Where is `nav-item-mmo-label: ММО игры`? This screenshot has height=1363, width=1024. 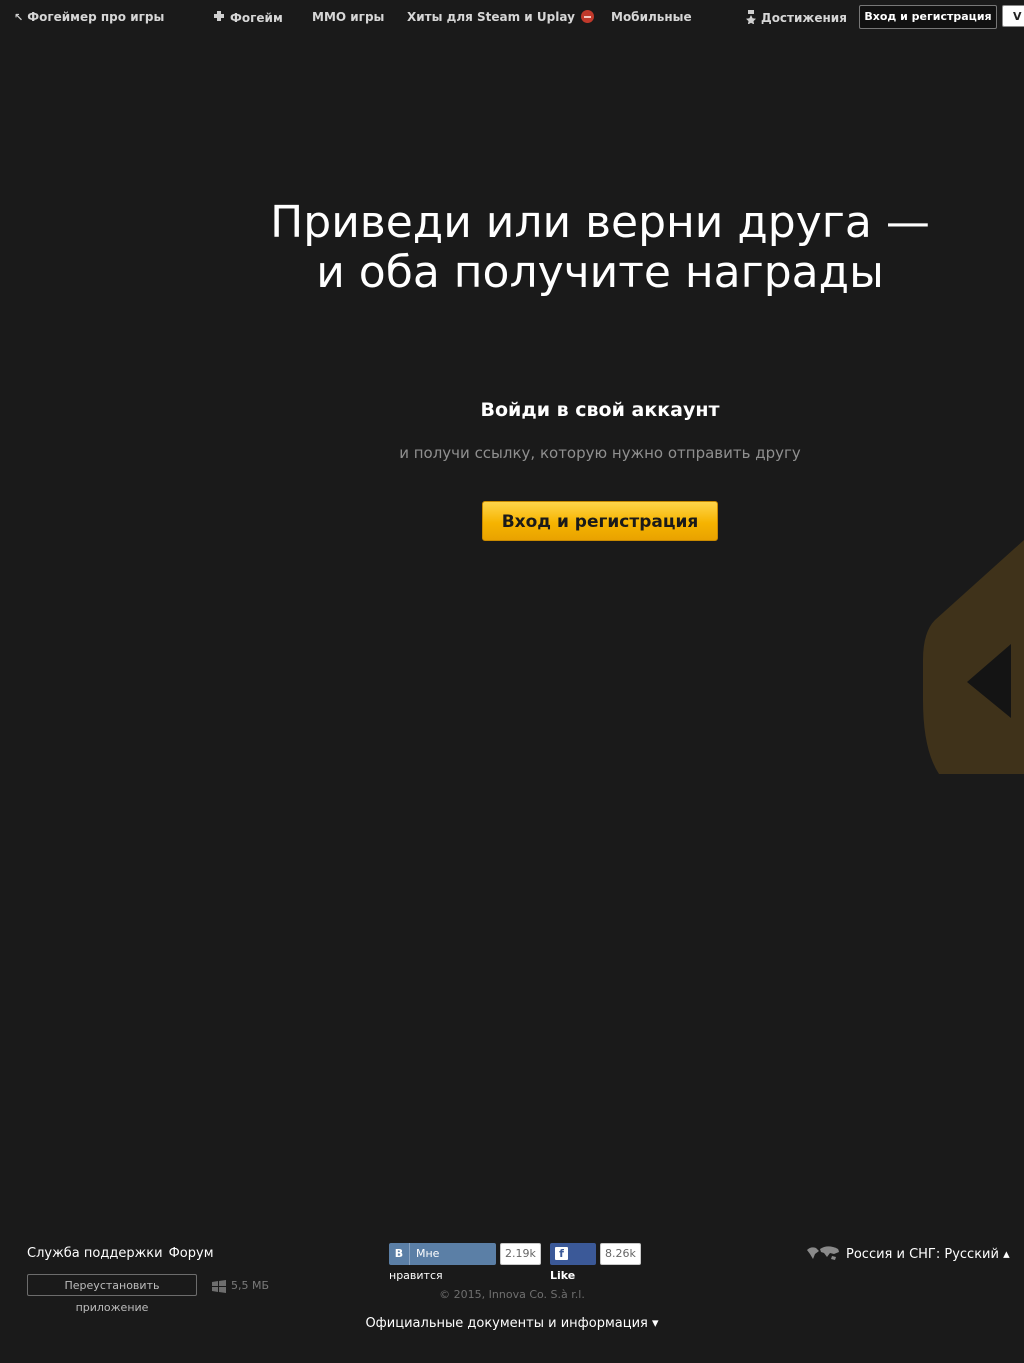 nav-item-mmo-label: ММО игры is located at coordinates (348, 17).